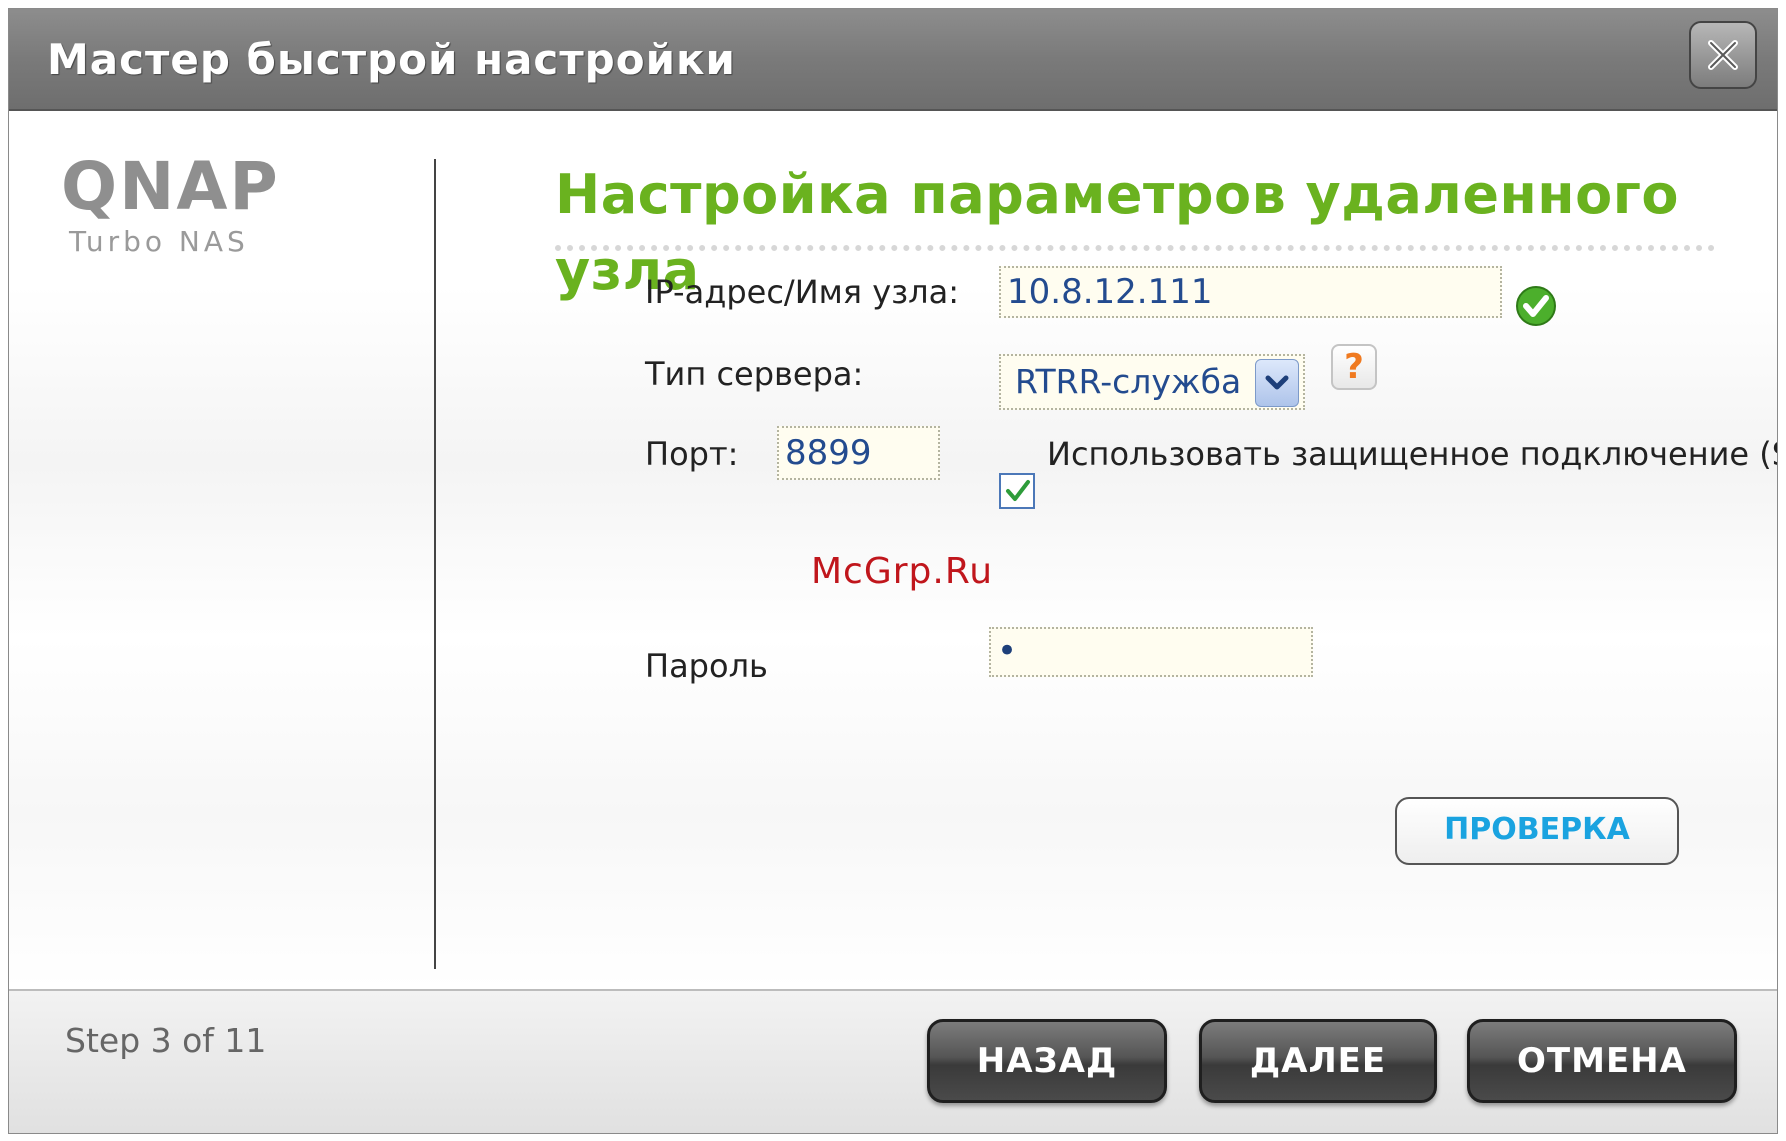 The width and height of the screenshot is (1786, 1141). Describe the element at coordinates (166, 1040) in the screenshot. I see `step-indicator: Step 3 of 11` at that location.